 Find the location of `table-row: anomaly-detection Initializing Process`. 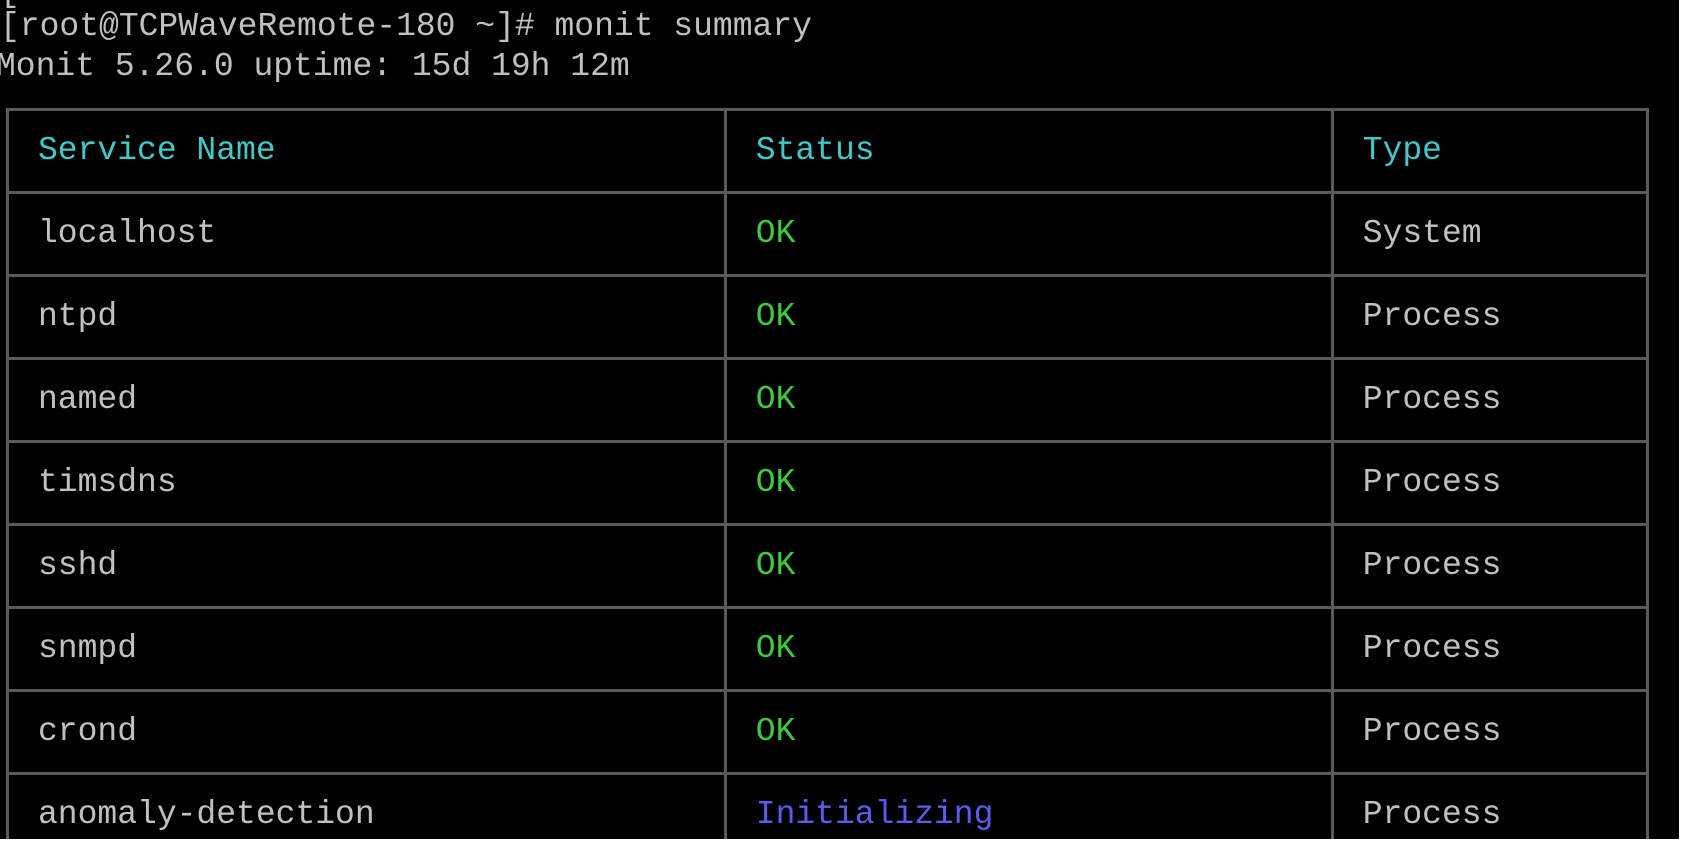

table-row: anomaly-detection Initializing Process is located at coordinates (828, 809).